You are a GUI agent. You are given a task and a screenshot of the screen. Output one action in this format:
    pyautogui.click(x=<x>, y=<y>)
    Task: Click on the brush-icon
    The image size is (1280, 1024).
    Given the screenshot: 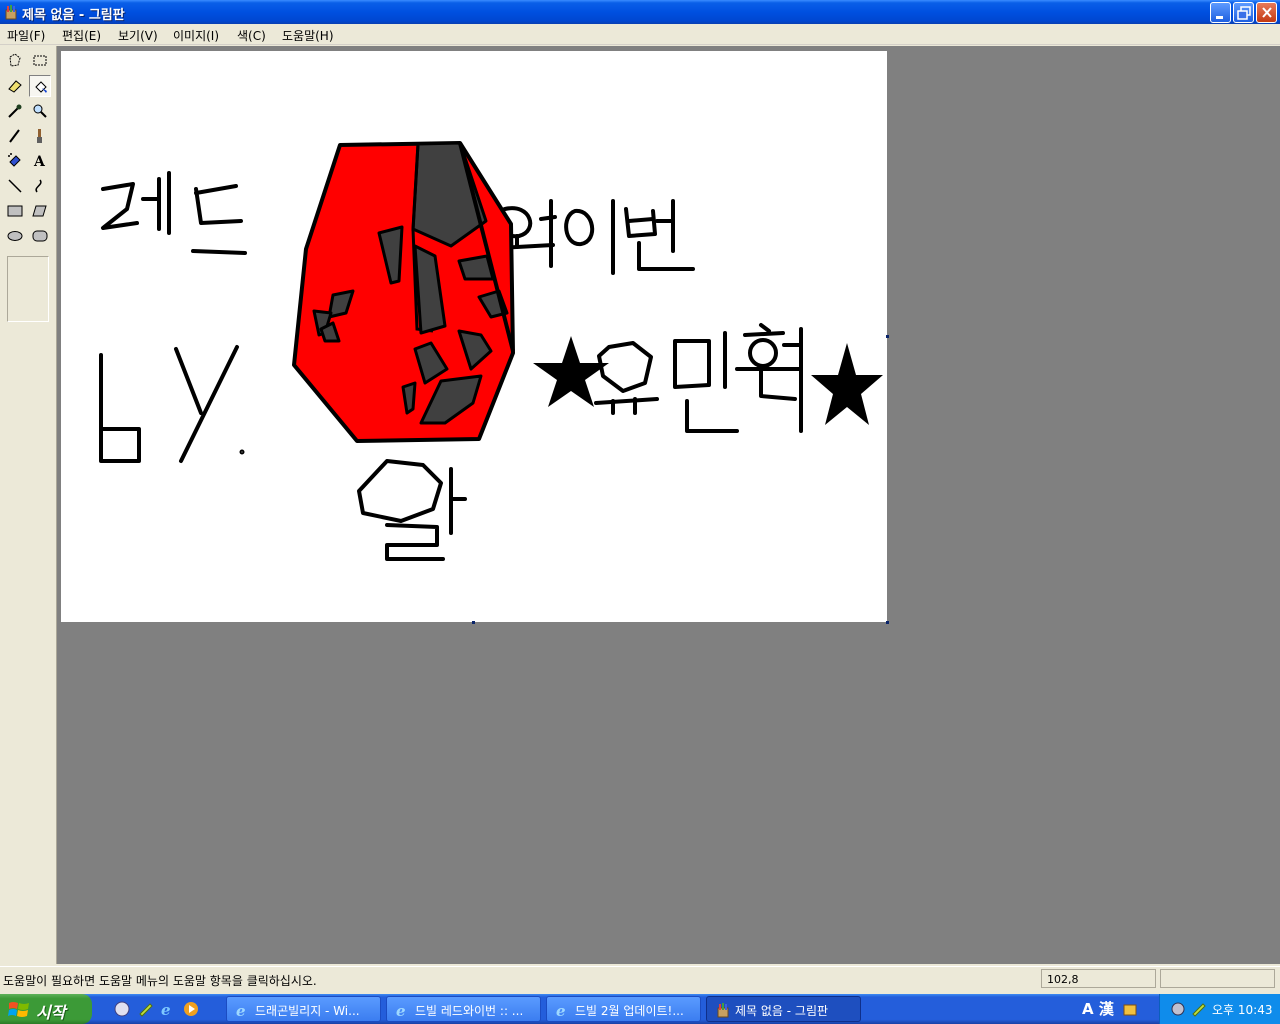 What is the action you would take?
    pyautogui.click(x=39, y=136)
    